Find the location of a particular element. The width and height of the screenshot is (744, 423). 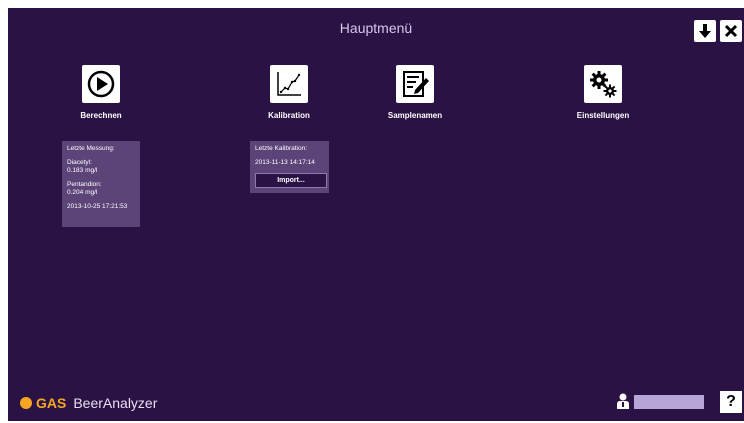

app-name: BeerAnalyzer is located at coordinates (115, 403).